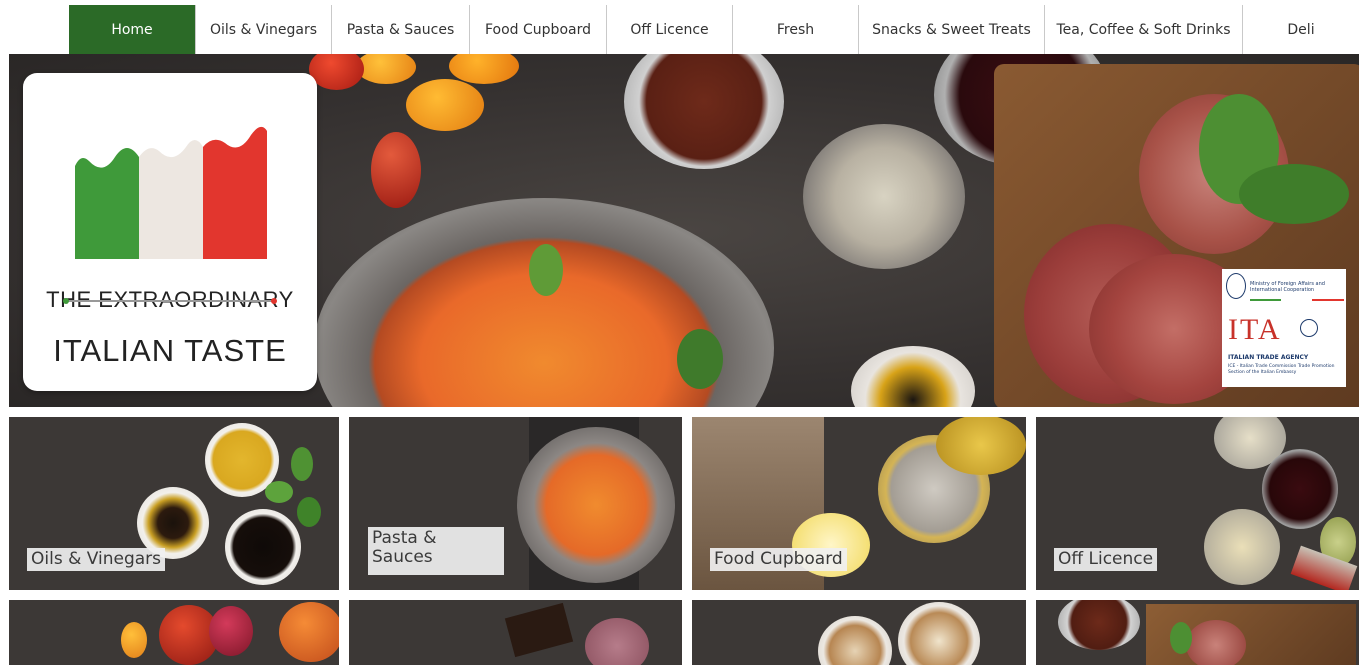 This screenshot has height=665, width=1359. I want to click on tile-tea-coffee, so click(859, 632).